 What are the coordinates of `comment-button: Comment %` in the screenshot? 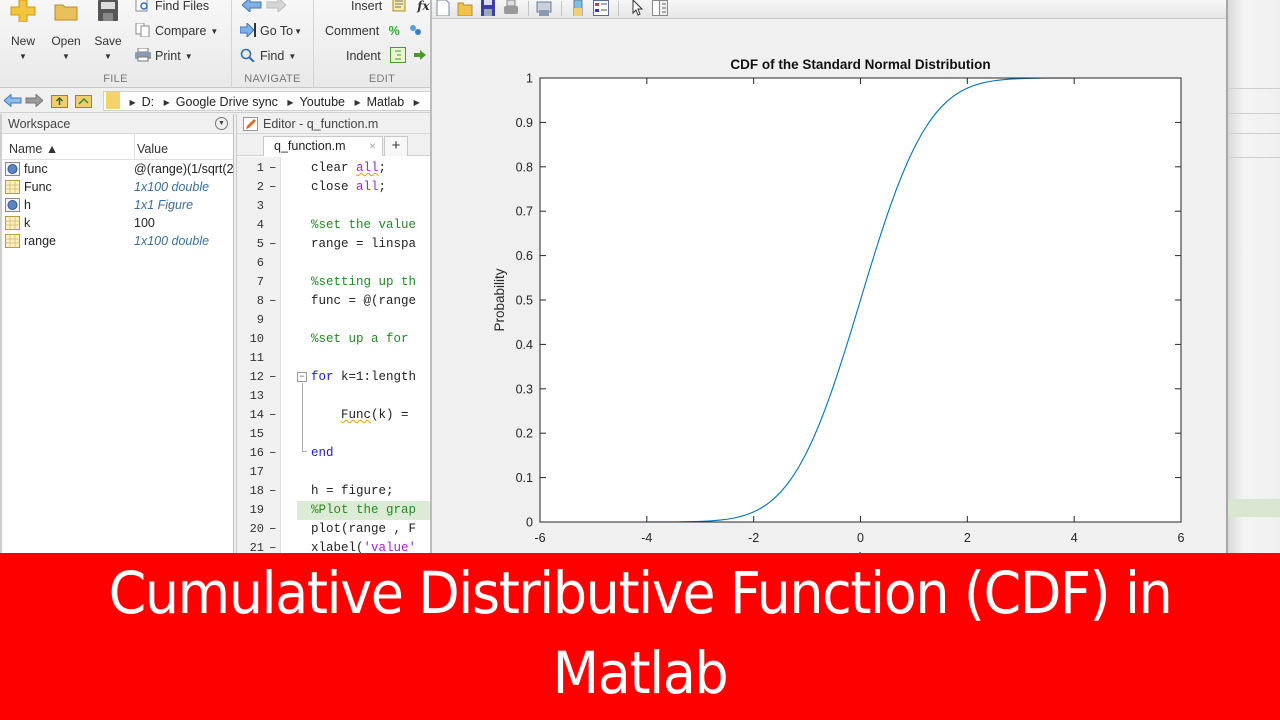 It's located at (373, 31).